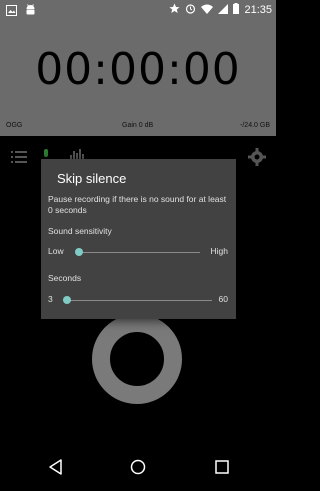  What do you see at coordinates (257, 159) in the screenshot?
I see `settings-icon` at bounding box center [257, 159].